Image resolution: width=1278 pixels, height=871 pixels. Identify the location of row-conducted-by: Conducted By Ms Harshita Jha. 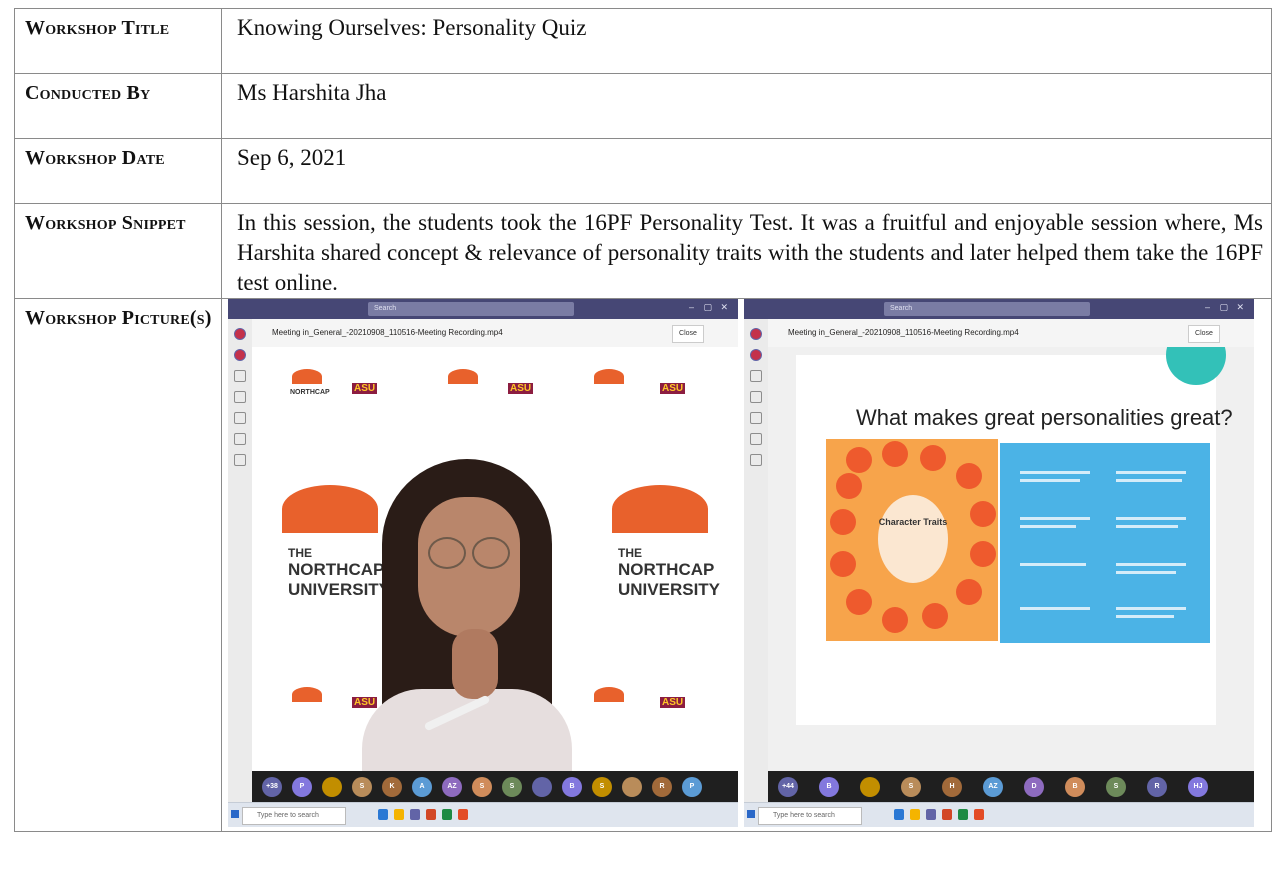
(643, 106).